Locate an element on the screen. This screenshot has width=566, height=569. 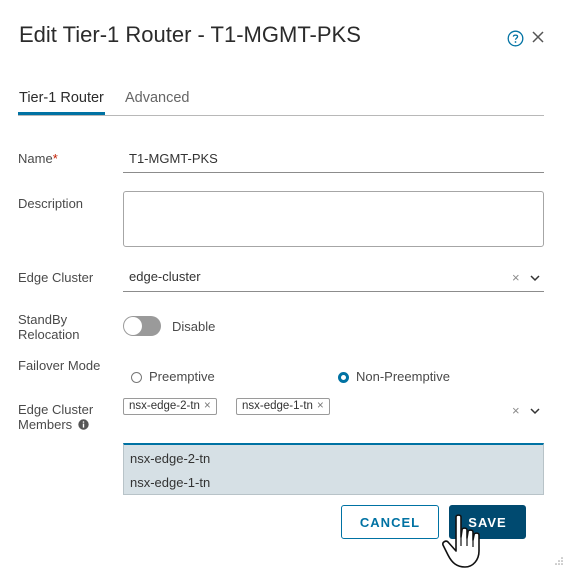
resize-grip-icon is located at coordinates (559, 561).